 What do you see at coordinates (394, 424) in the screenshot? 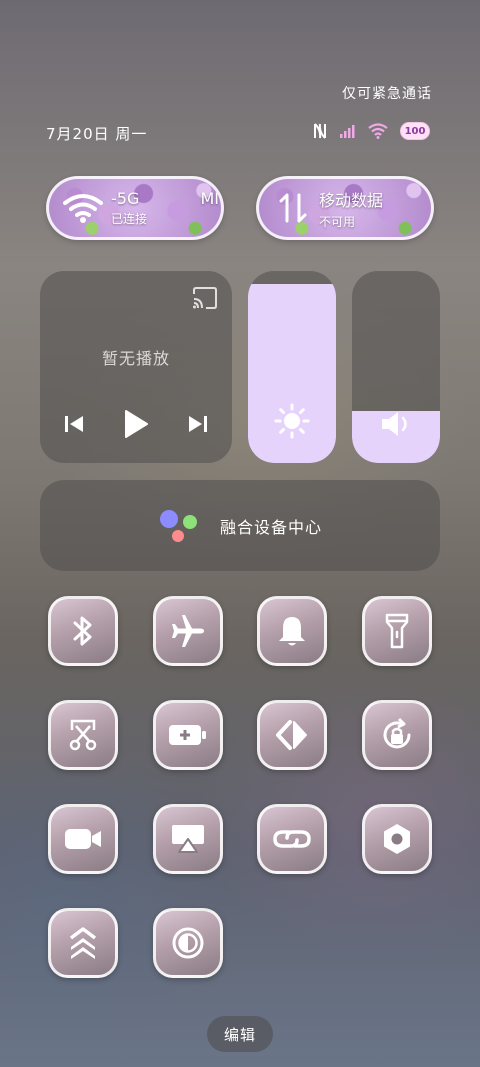
I see `speaker-icon` at bounding box center [394, 424].